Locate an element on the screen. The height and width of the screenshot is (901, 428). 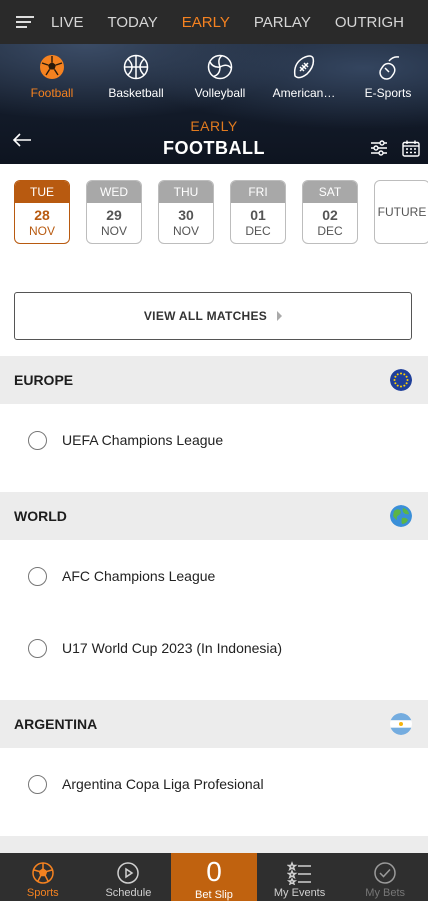
league-name: UEFA Champions League is located at coordinates (143, 440).